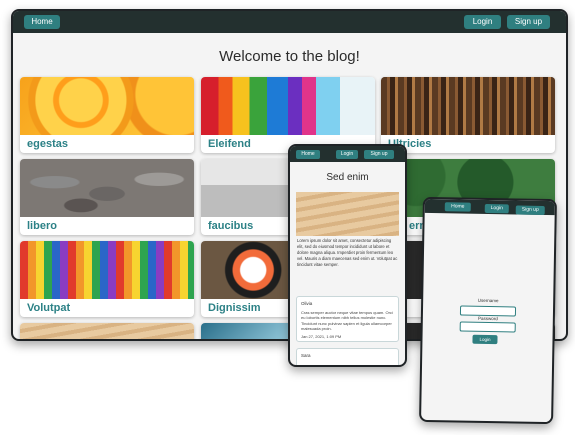 The height and width of the screenshot is (435, 575). What do you see at coordinates (306, 355) in the screenshot?
I see `comment-author: Sara` at bounding box center [306, 355].